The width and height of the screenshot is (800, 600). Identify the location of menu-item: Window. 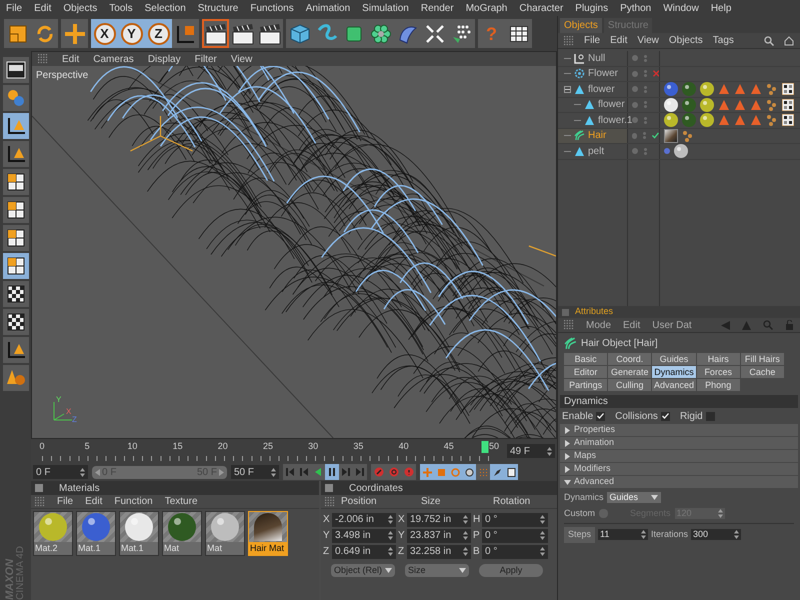
(681, 8).